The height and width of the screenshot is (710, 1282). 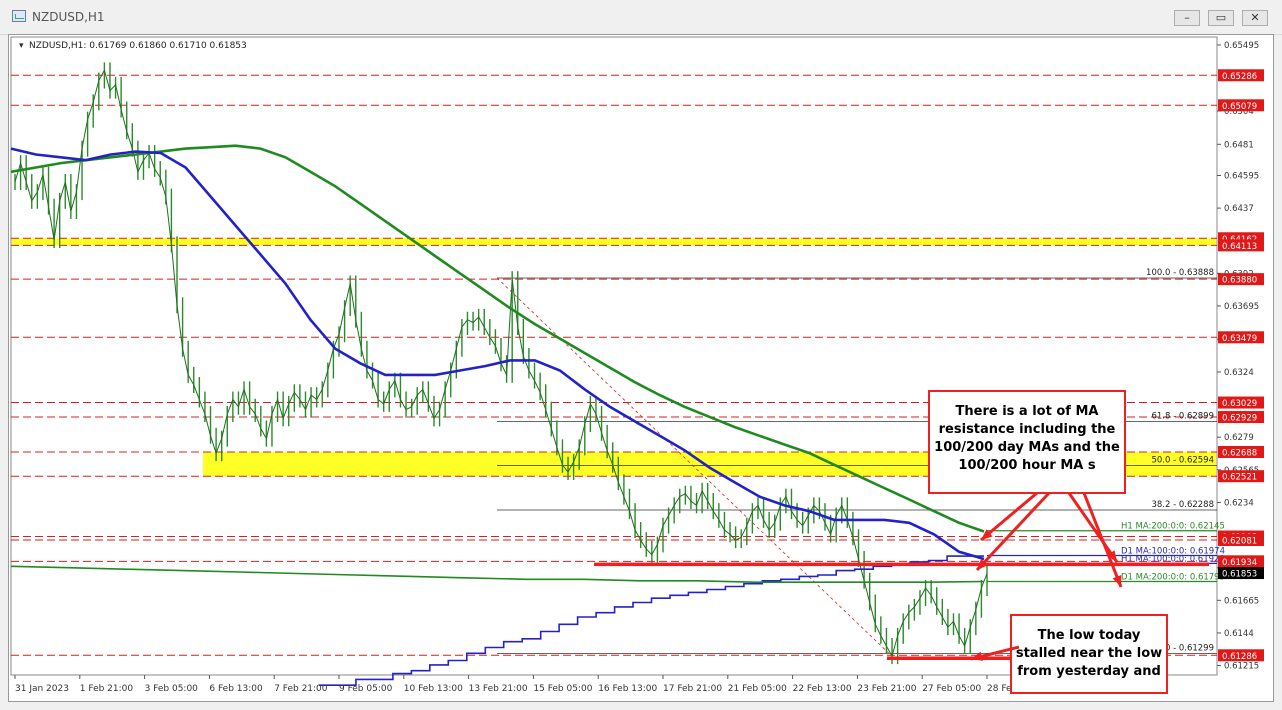 What do you see at coordinates (1239, 542) in the screenshot?
I see `price-tag-label: 0.62081` at bounding box center [1239, 542].